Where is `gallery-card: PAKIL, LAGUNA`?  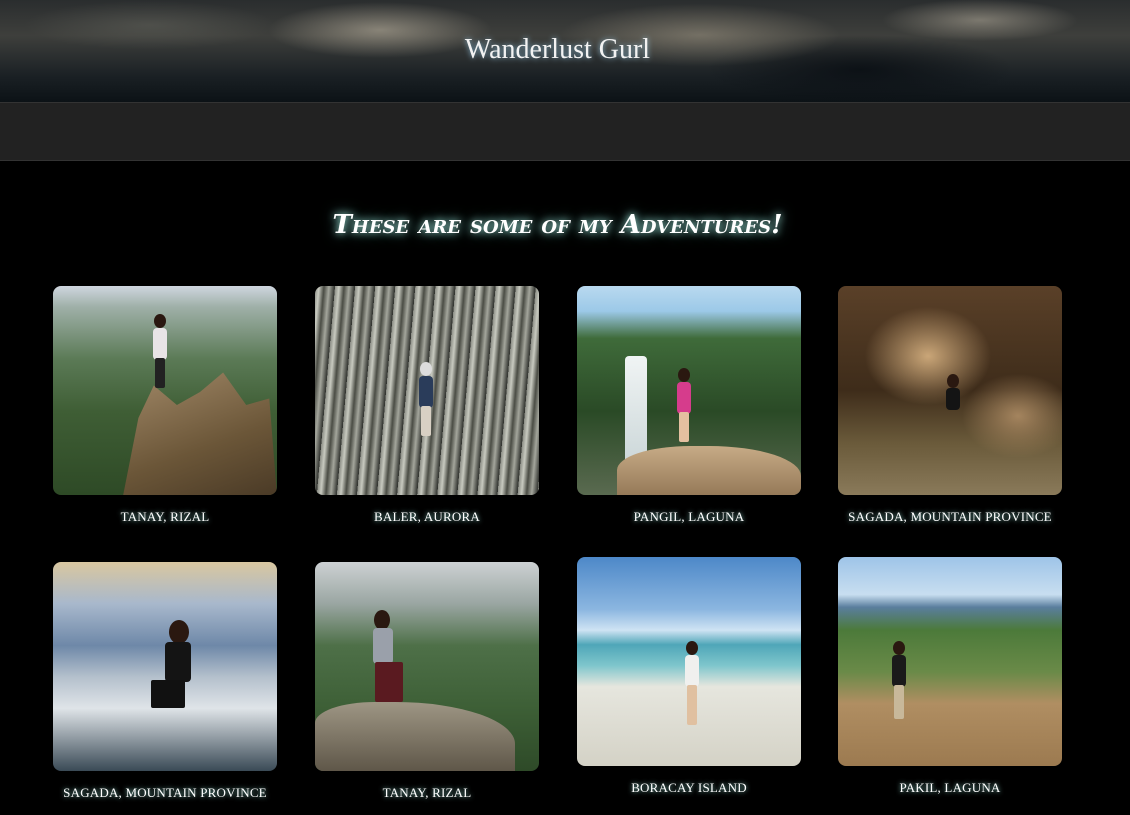 gallery-card: PAKIL, LAGUNA is located at coordinates (950, 676).